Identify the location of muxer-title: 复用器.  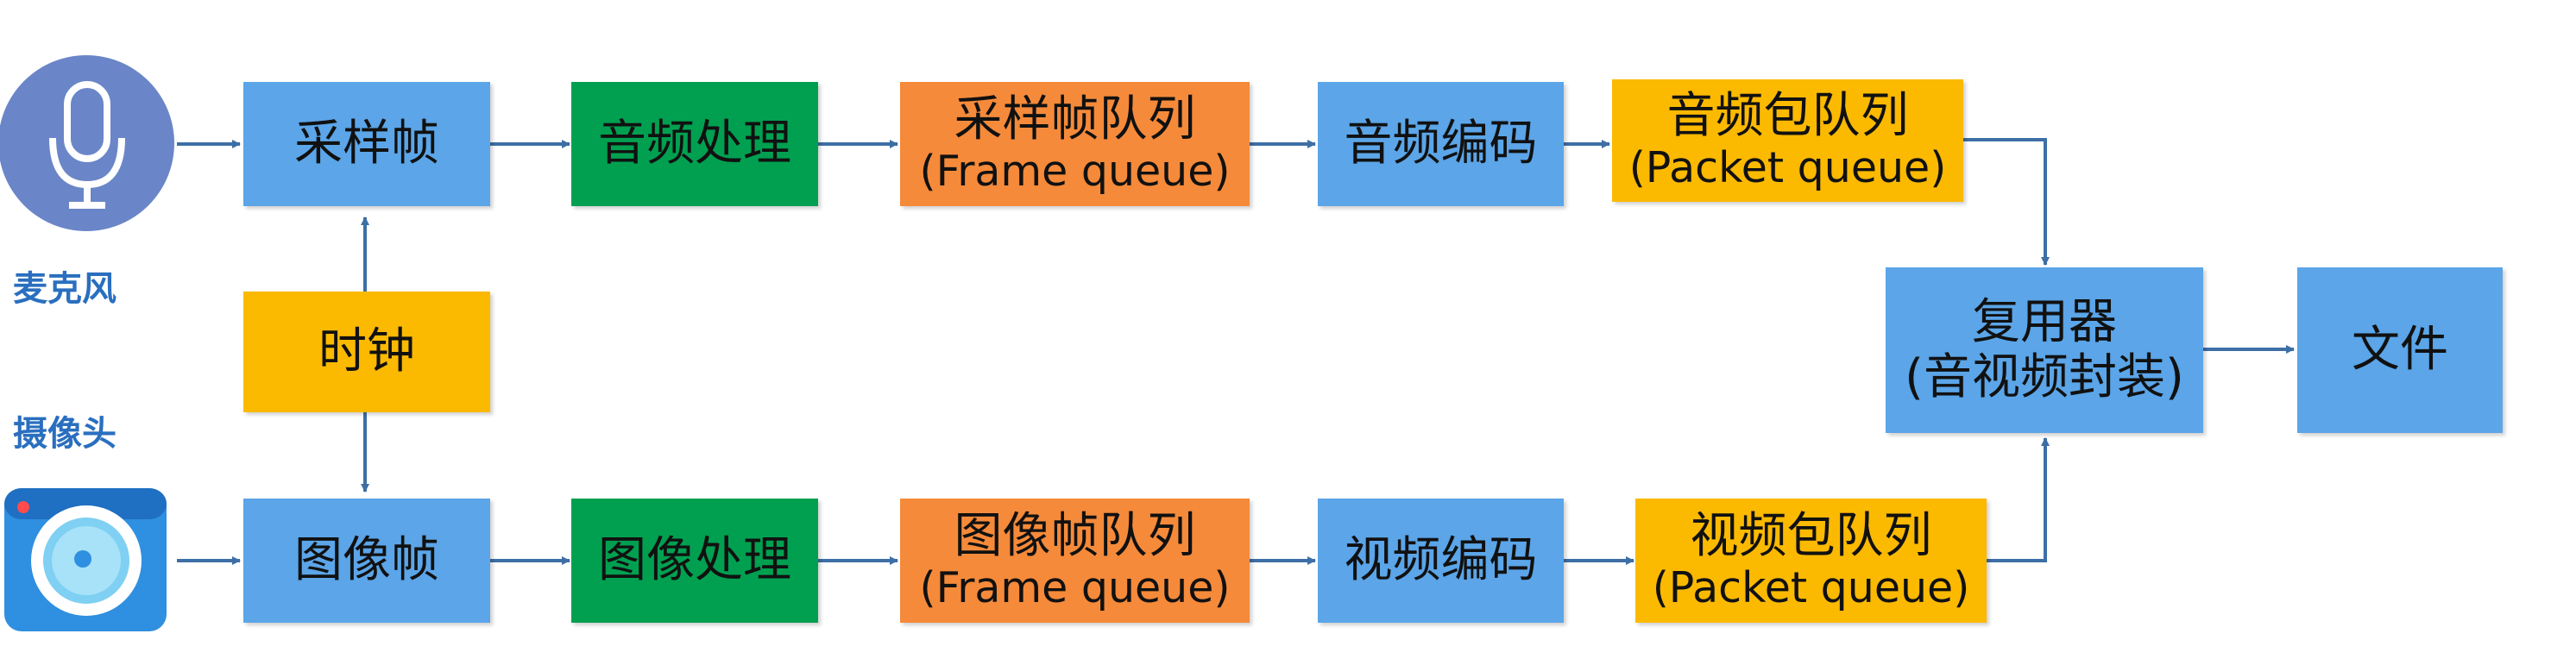
(2045, 321).